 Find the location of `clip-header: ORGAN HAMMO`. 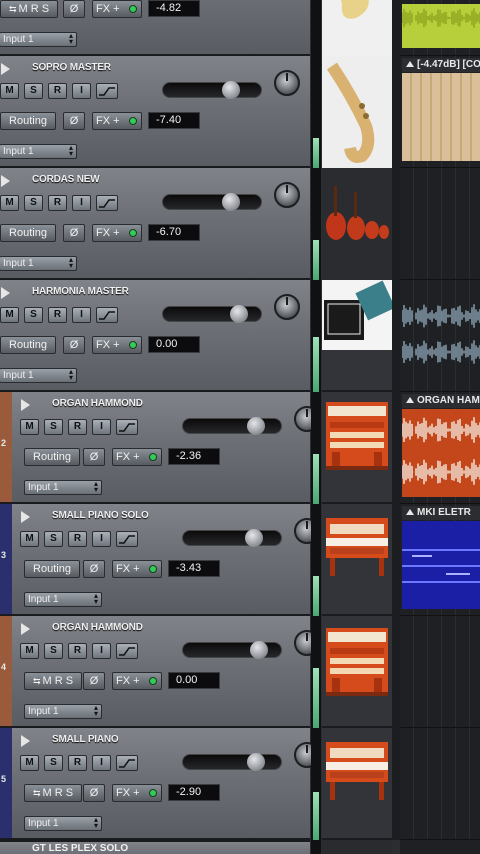

clip-header: ORGAN HAMMO is located at coordinates (441, 401).